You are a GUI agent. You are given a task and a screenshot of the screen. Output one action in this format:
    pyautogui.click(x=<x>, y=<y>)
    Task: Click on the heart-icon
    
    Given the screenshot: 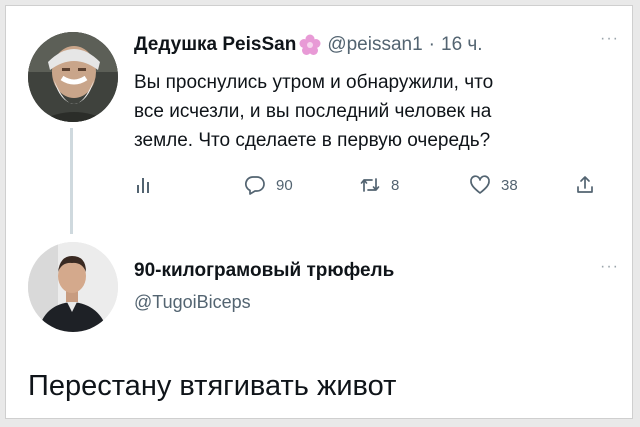 What is the action you would take?
    pyautogui.click(x=480, y=184)
    